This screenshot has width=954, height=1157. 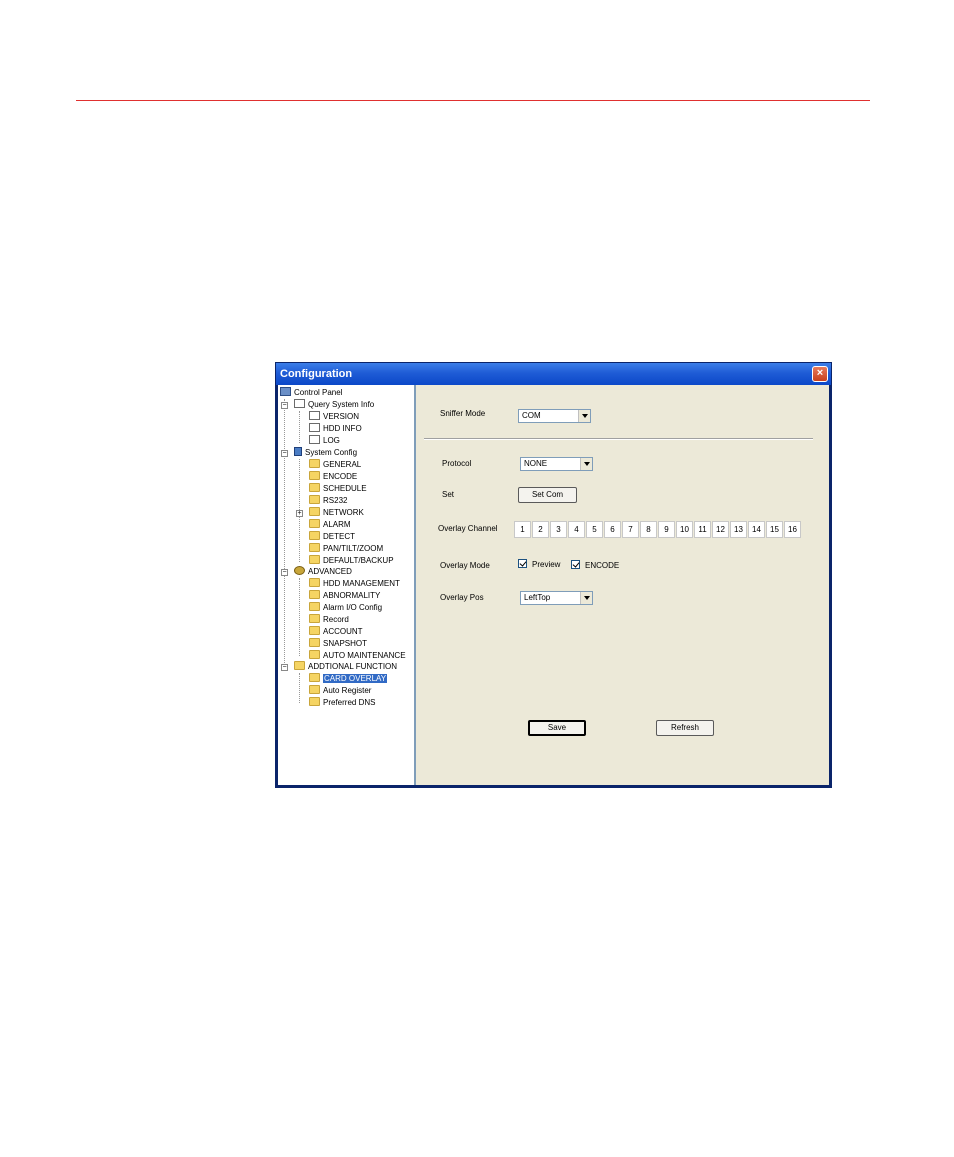 What do you see at coordinates (720, 529) in the screenshot?
I see `channel-12: 12` at bounding box center [720, 529].